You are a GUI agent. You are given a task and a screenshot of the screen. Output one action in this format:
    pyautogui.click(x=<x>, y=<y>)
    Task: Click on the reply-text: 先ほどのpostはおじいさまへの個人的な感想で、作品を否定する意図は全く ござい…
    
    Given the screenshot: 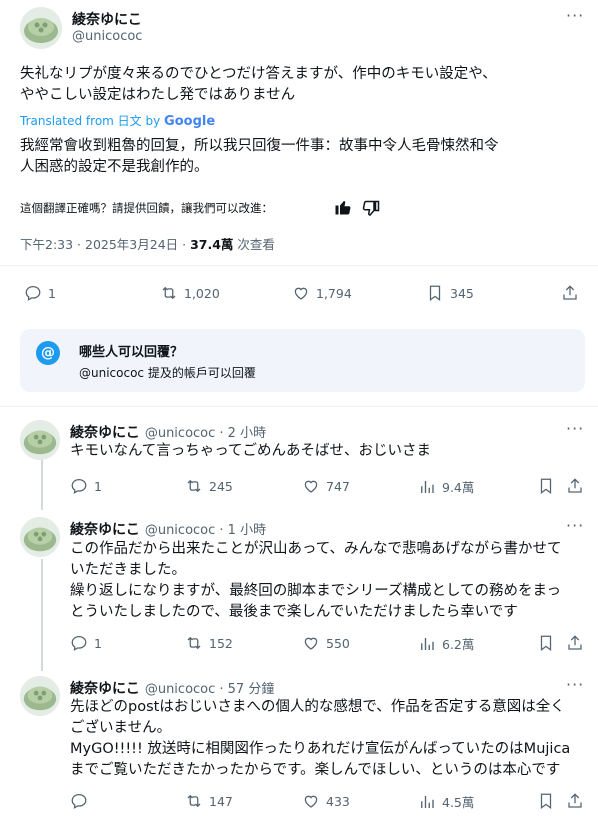 What is the action you would take?
    pyautogui.click(x=331, y=739)
    